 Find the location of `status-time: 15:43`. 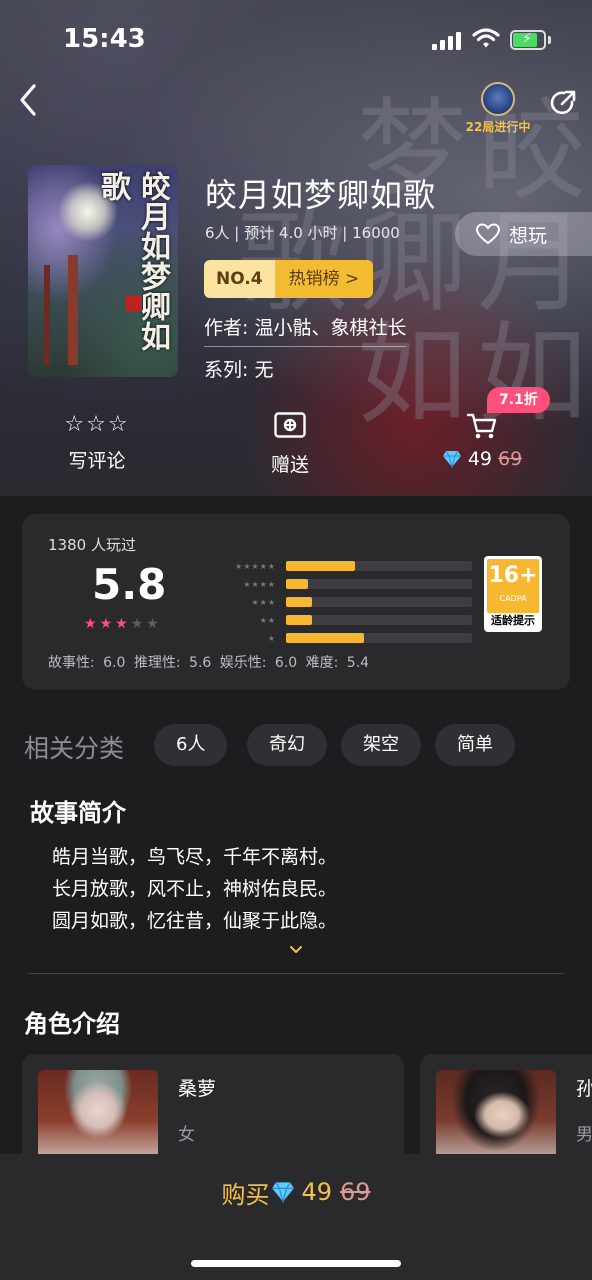

status-time: 15:43 is located at coordinates (104, 39).